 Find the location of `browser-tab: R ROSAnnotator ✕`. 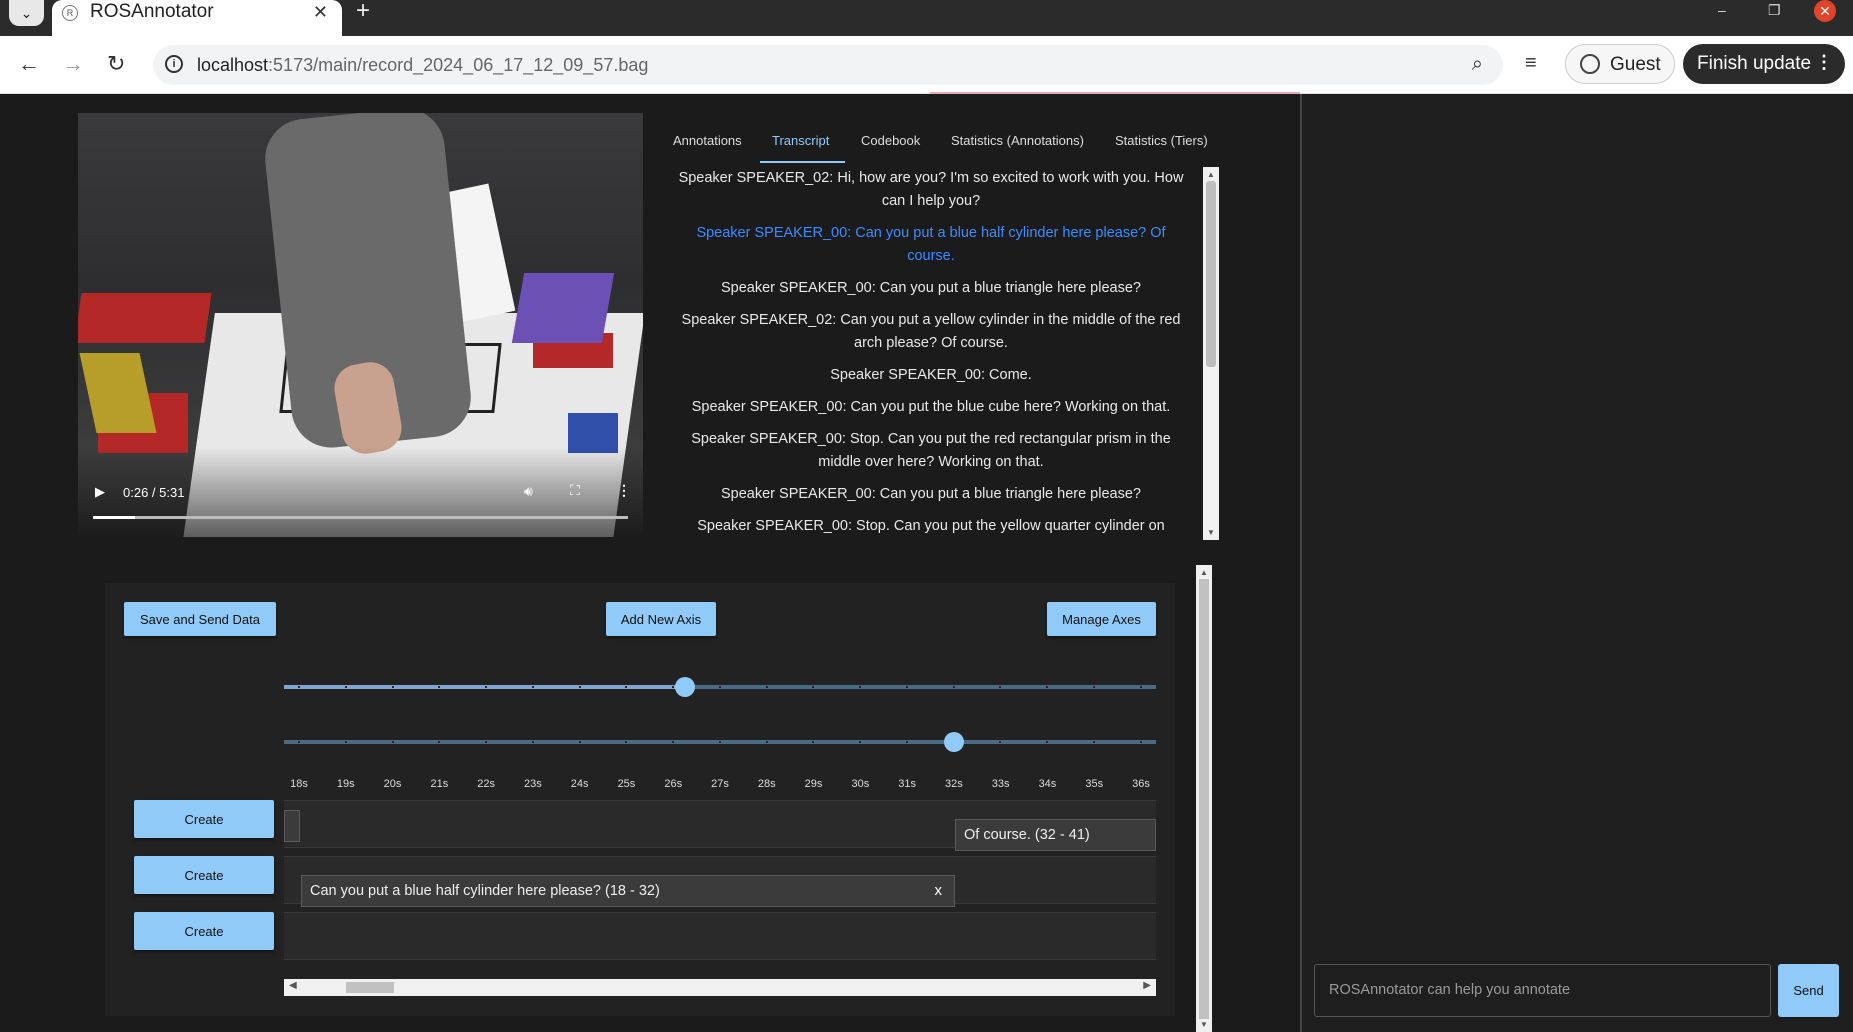

browser-tab: R ROSAnnotator ✕ is located at coordinates (197, 18).